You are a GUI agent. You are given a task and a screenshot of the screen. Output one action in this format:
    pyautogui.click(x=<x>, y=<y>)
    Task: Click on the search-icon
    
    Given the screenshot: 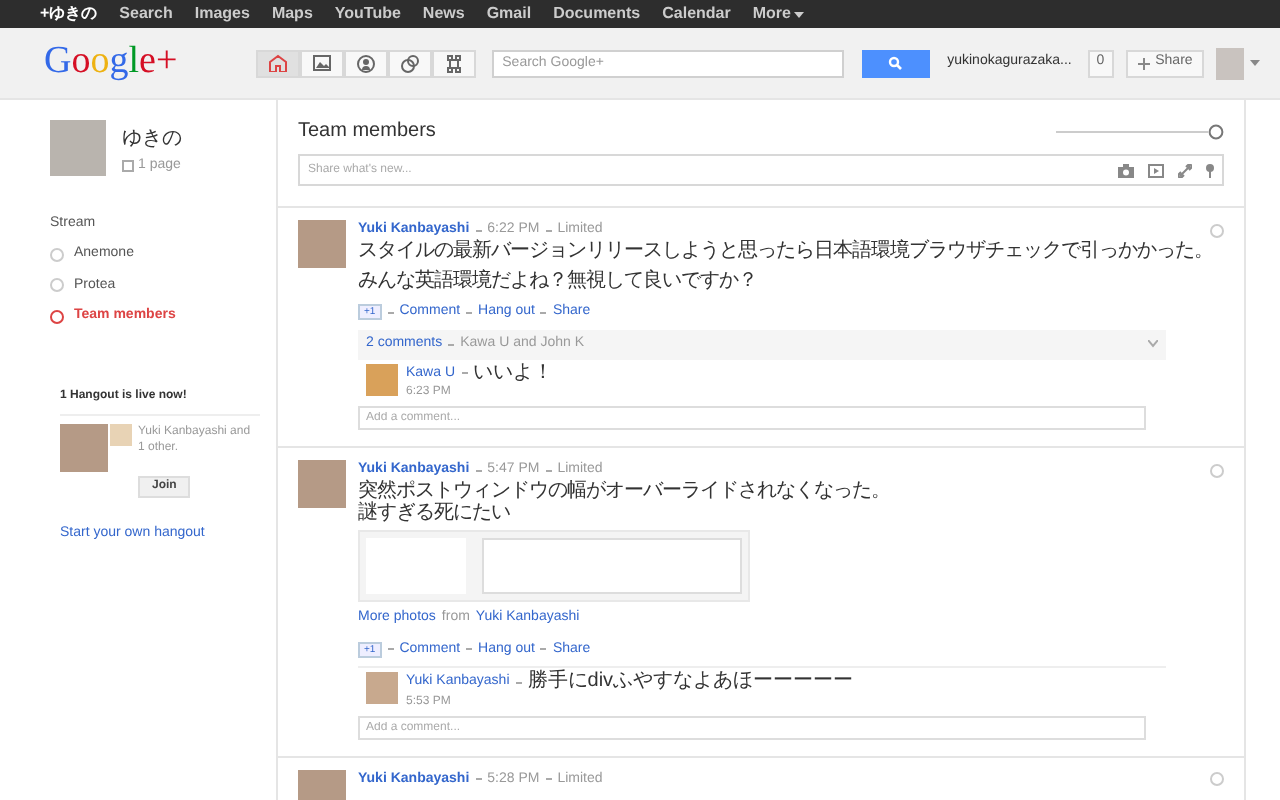 What is the action you would take?
    pyautogui.click(x=895, y=63)
    